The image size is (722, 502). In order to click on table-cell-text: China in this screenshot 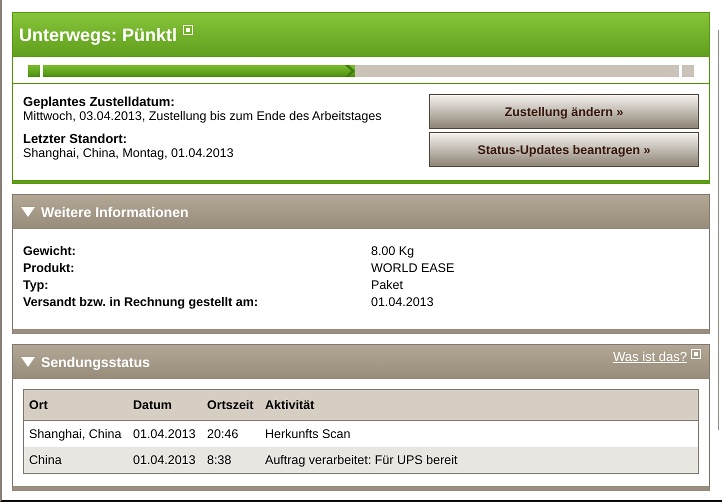, I will do `click(45, 460)`.